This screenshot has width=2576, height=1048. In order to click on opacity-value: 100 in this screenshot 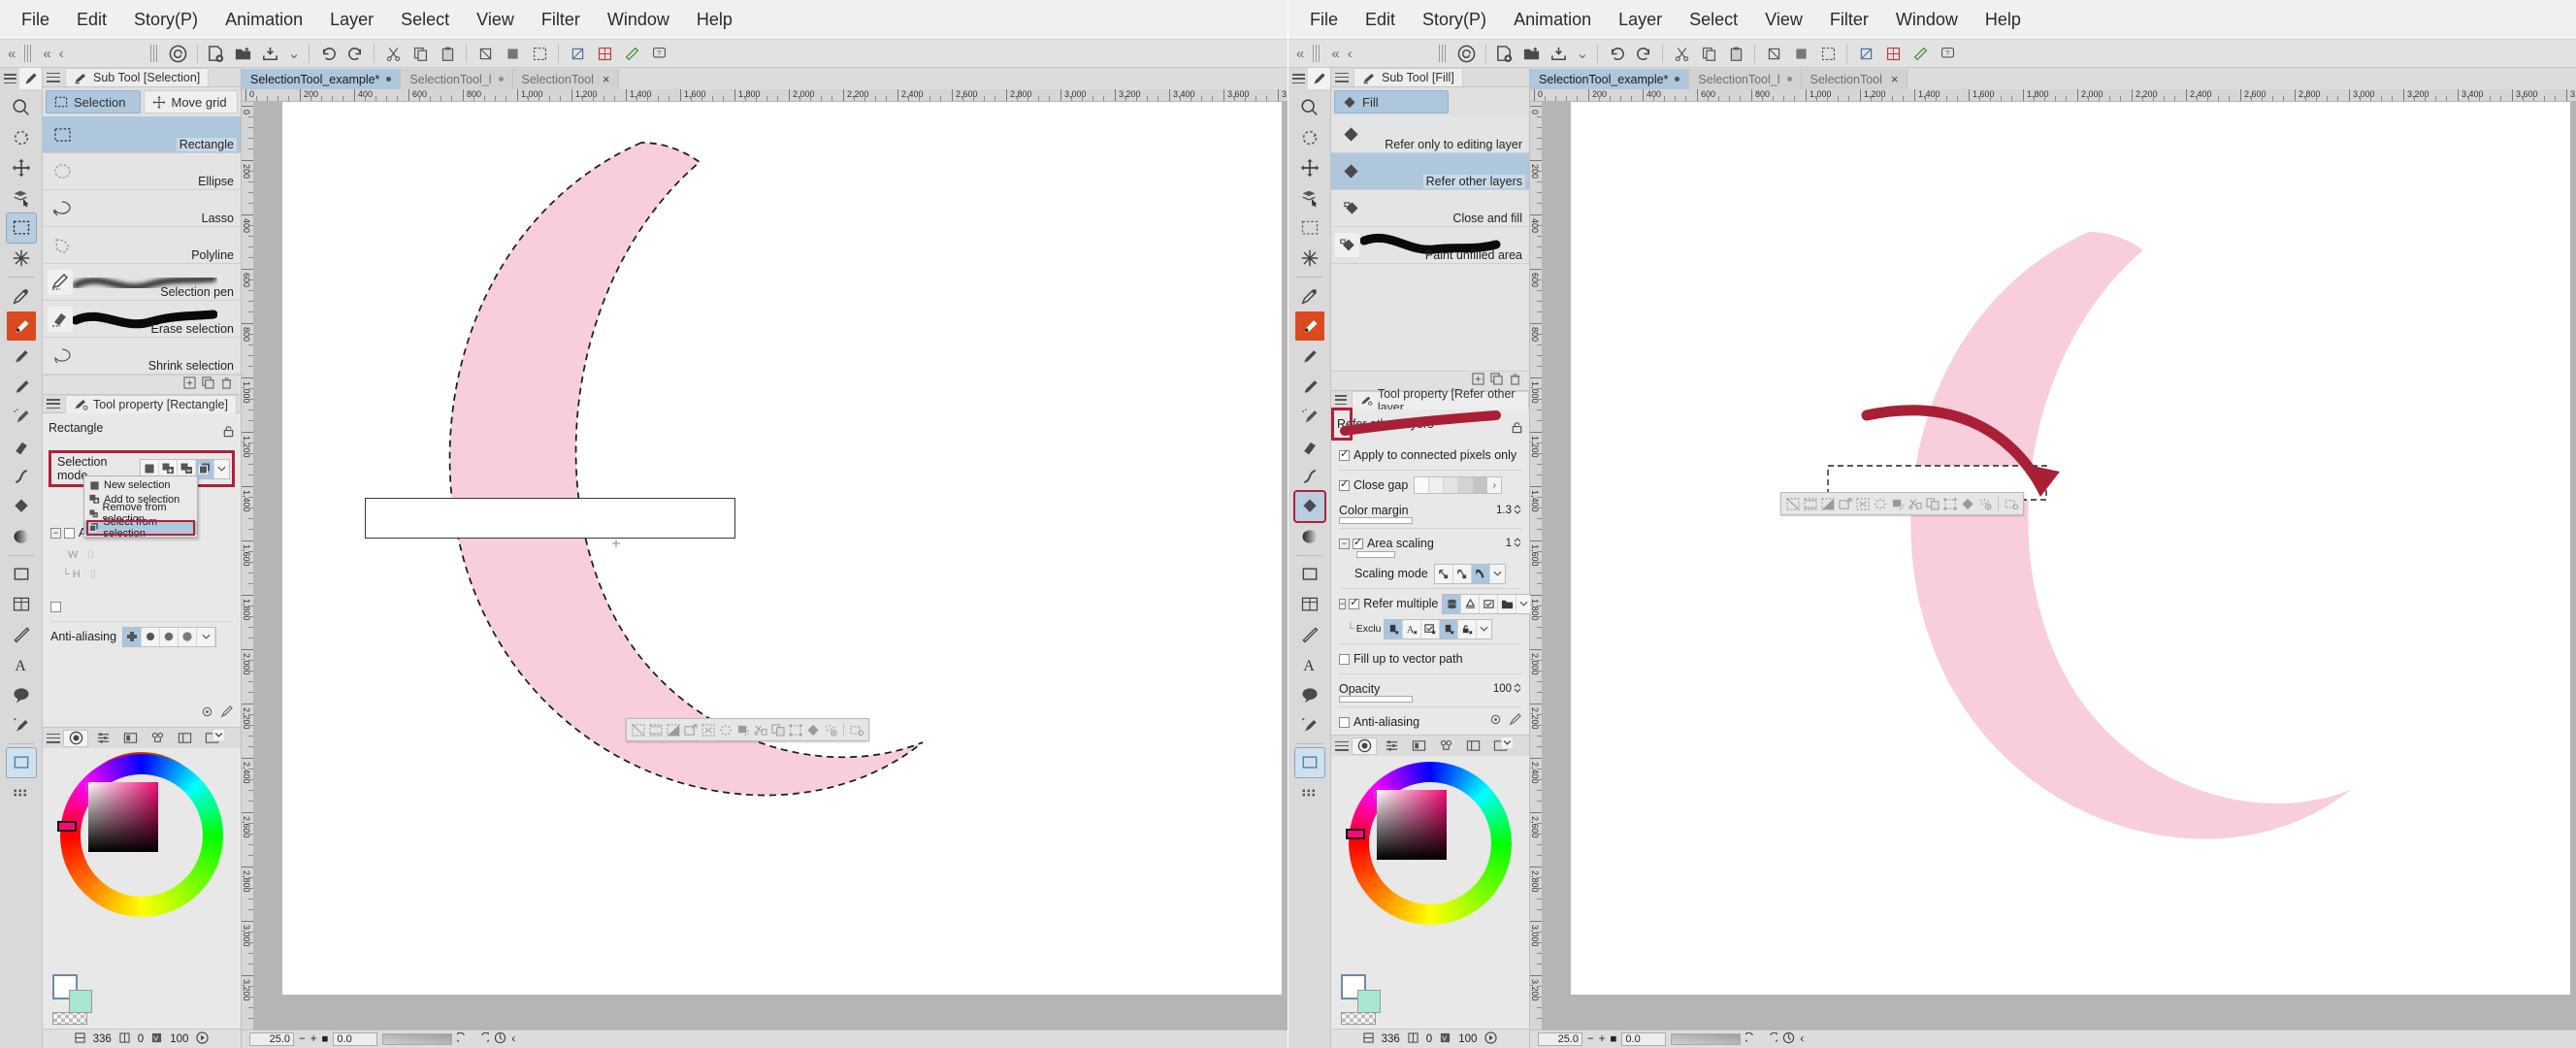, I will do `click(179, 1039)`.